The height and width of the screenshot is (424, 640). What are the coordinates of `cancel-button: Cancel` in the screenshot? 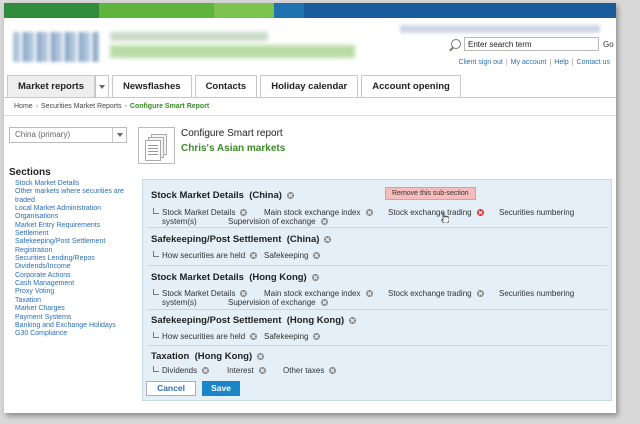 It's located at (171, 388).